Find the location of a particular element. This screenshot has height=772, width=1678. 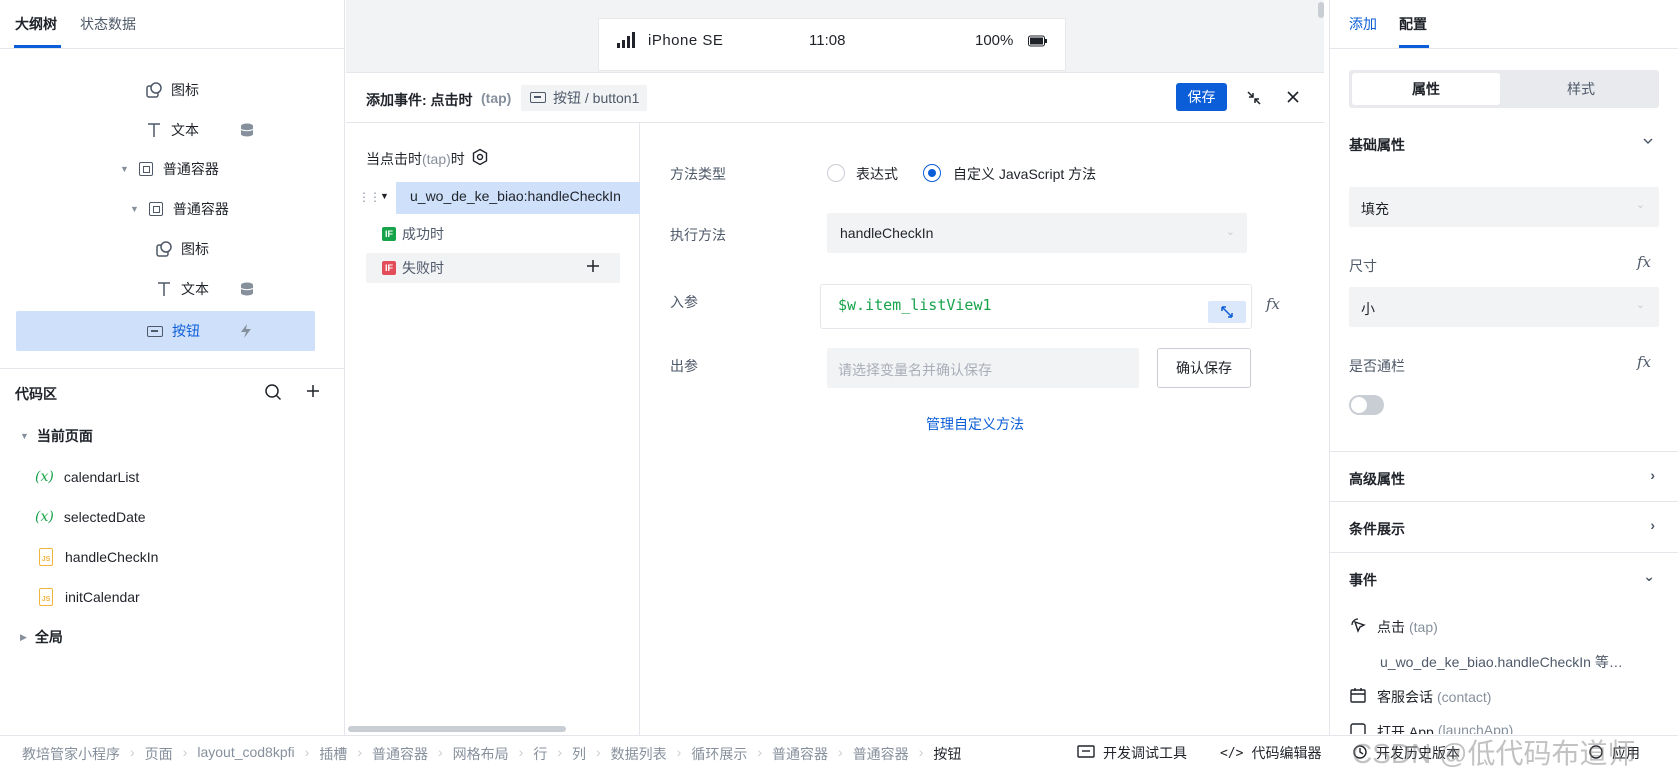

breadcrumb-item: 列 is located at coordinates (579, 754).